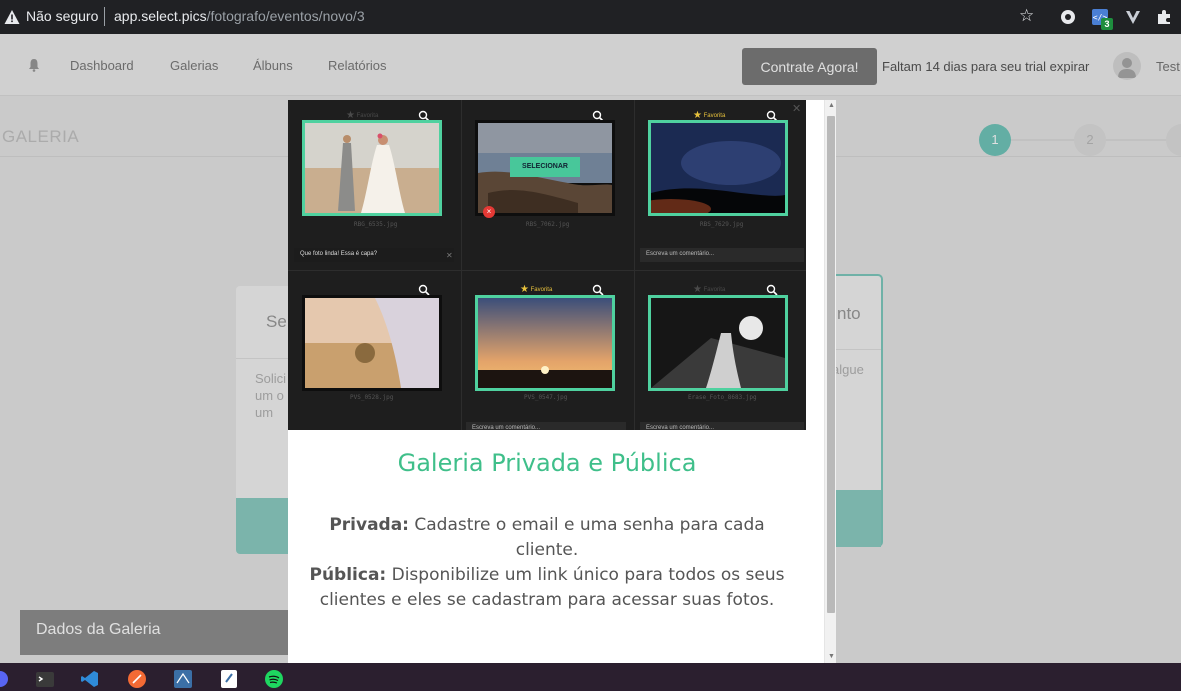 This screenshot has height=691, width=1181. What do you see at coordinates (831, 105) in the screenshot?
I see `scroll-up-icon: ▲` at bounding box center [831, 105].